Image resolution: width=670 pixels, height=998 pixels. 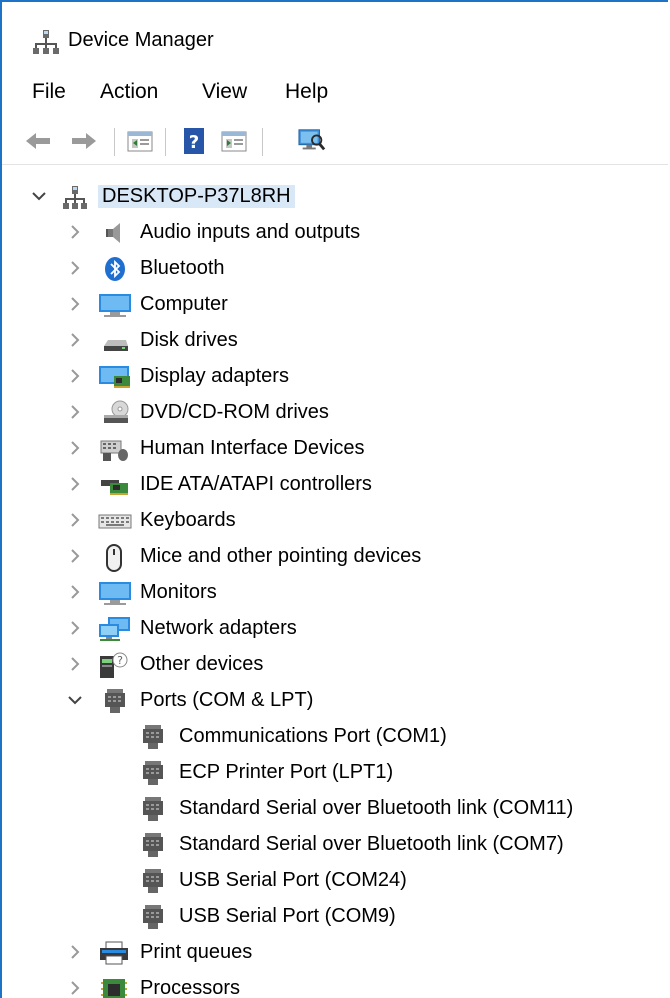 What do you see at coordinates (114, 305) in the screenshot?
I see `computer-icon` at bounding box center [114, 305].